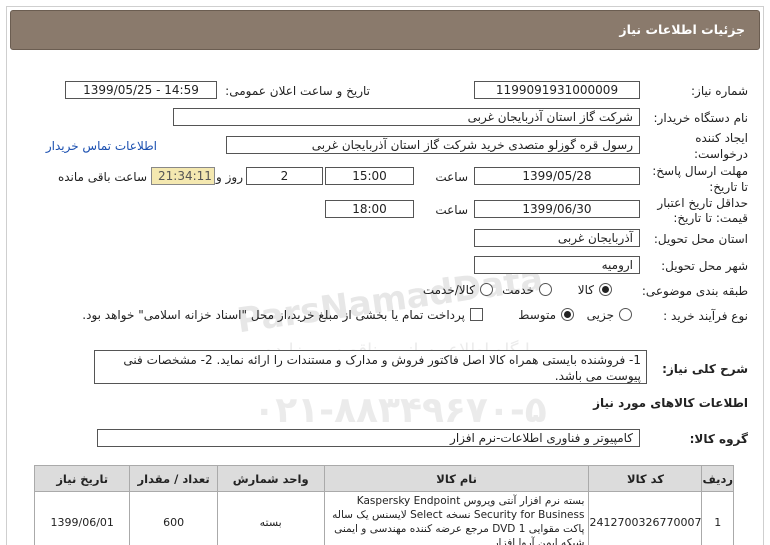 This screenshot has height=545, width=770. I want to click on col-header-quantity: تعداد / مقدار, so click(173, 478).